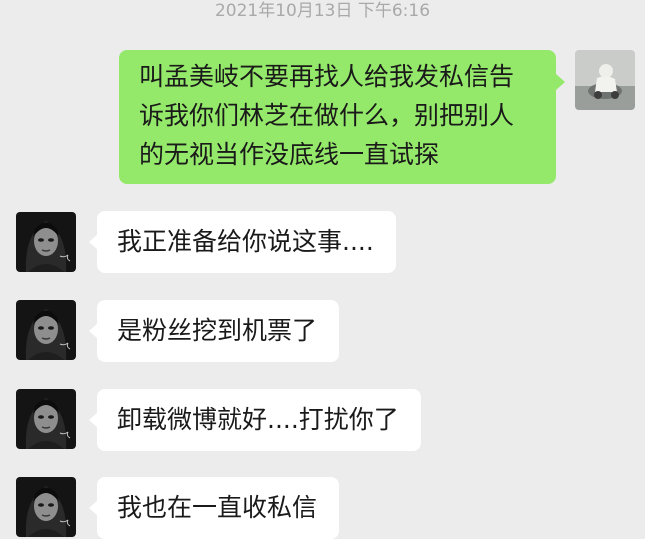 This screenshot has width=645, height=539. Describe the element at coordinates (605, 80) in the screenshot. I see `photo-avatar-icon` at that location.